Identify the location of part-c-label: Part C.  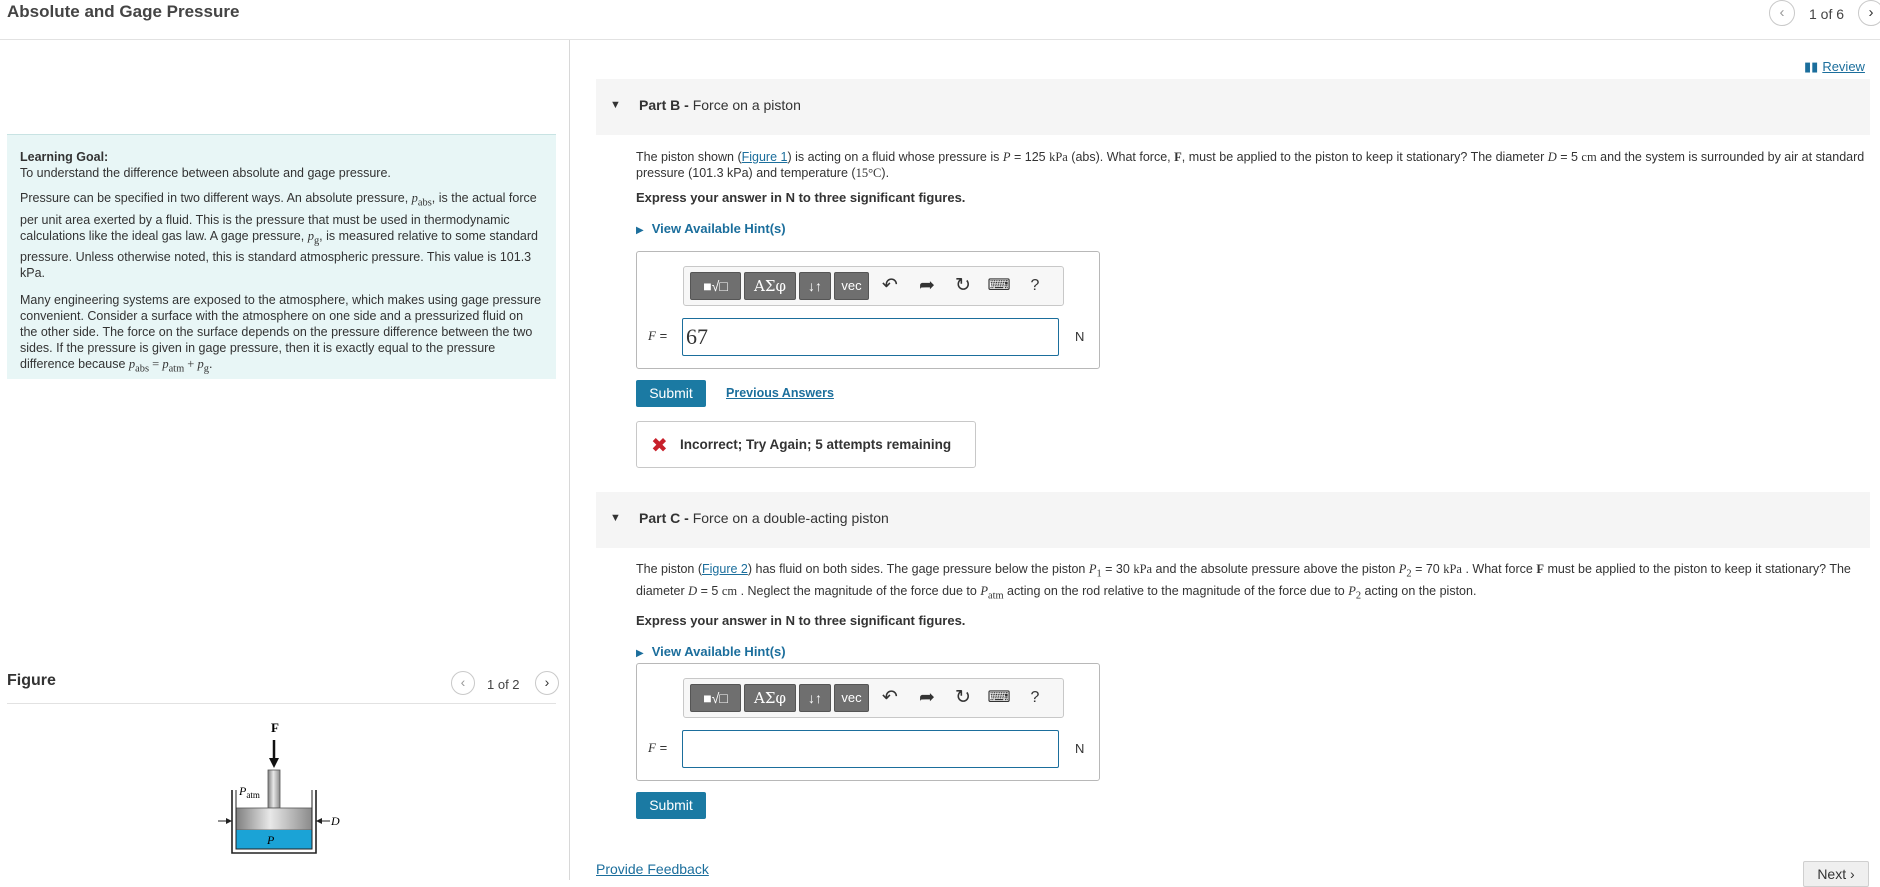
(660, 518).